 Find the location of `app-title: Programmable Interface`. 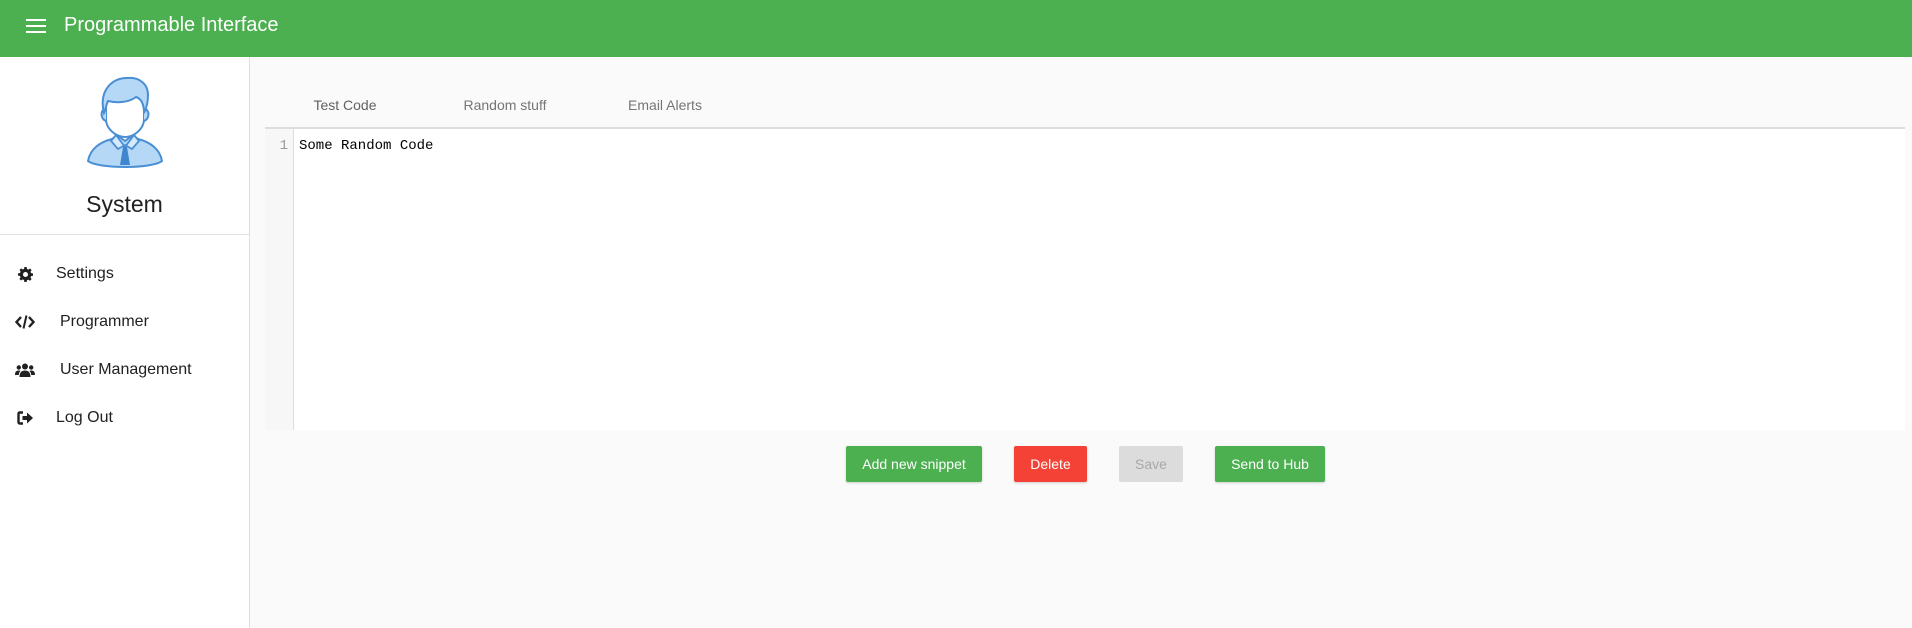

app-title: Programmable Interface is located at coordinates (171, 25).